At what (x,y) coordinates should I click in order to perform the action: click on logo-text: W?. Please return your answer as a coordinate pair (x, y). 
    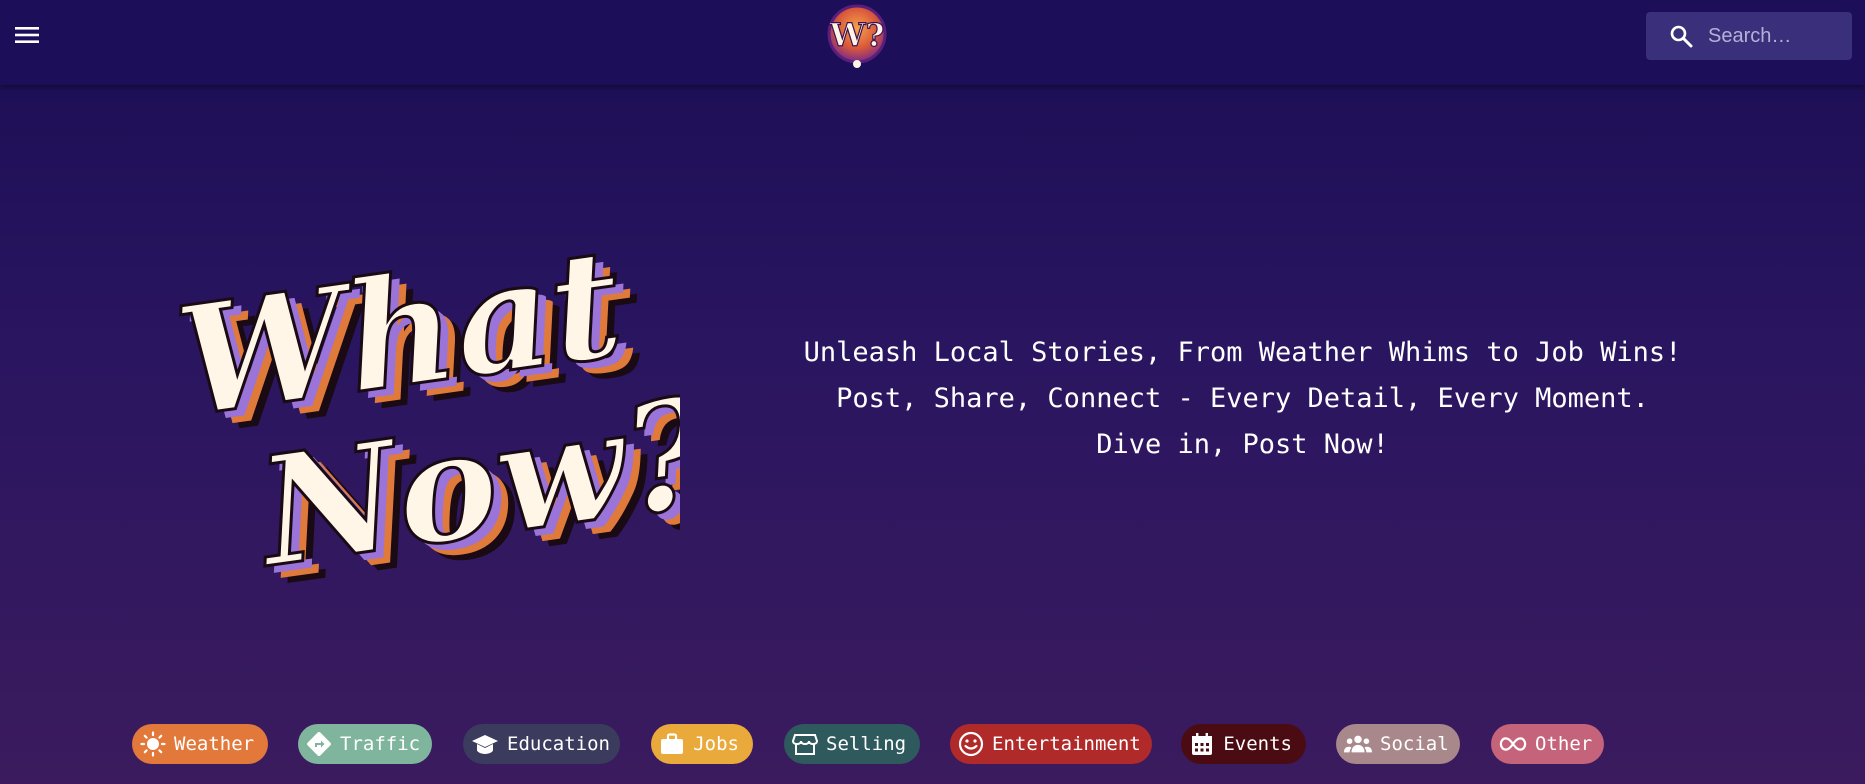
    Looking at the image, I should click on (857, 35).